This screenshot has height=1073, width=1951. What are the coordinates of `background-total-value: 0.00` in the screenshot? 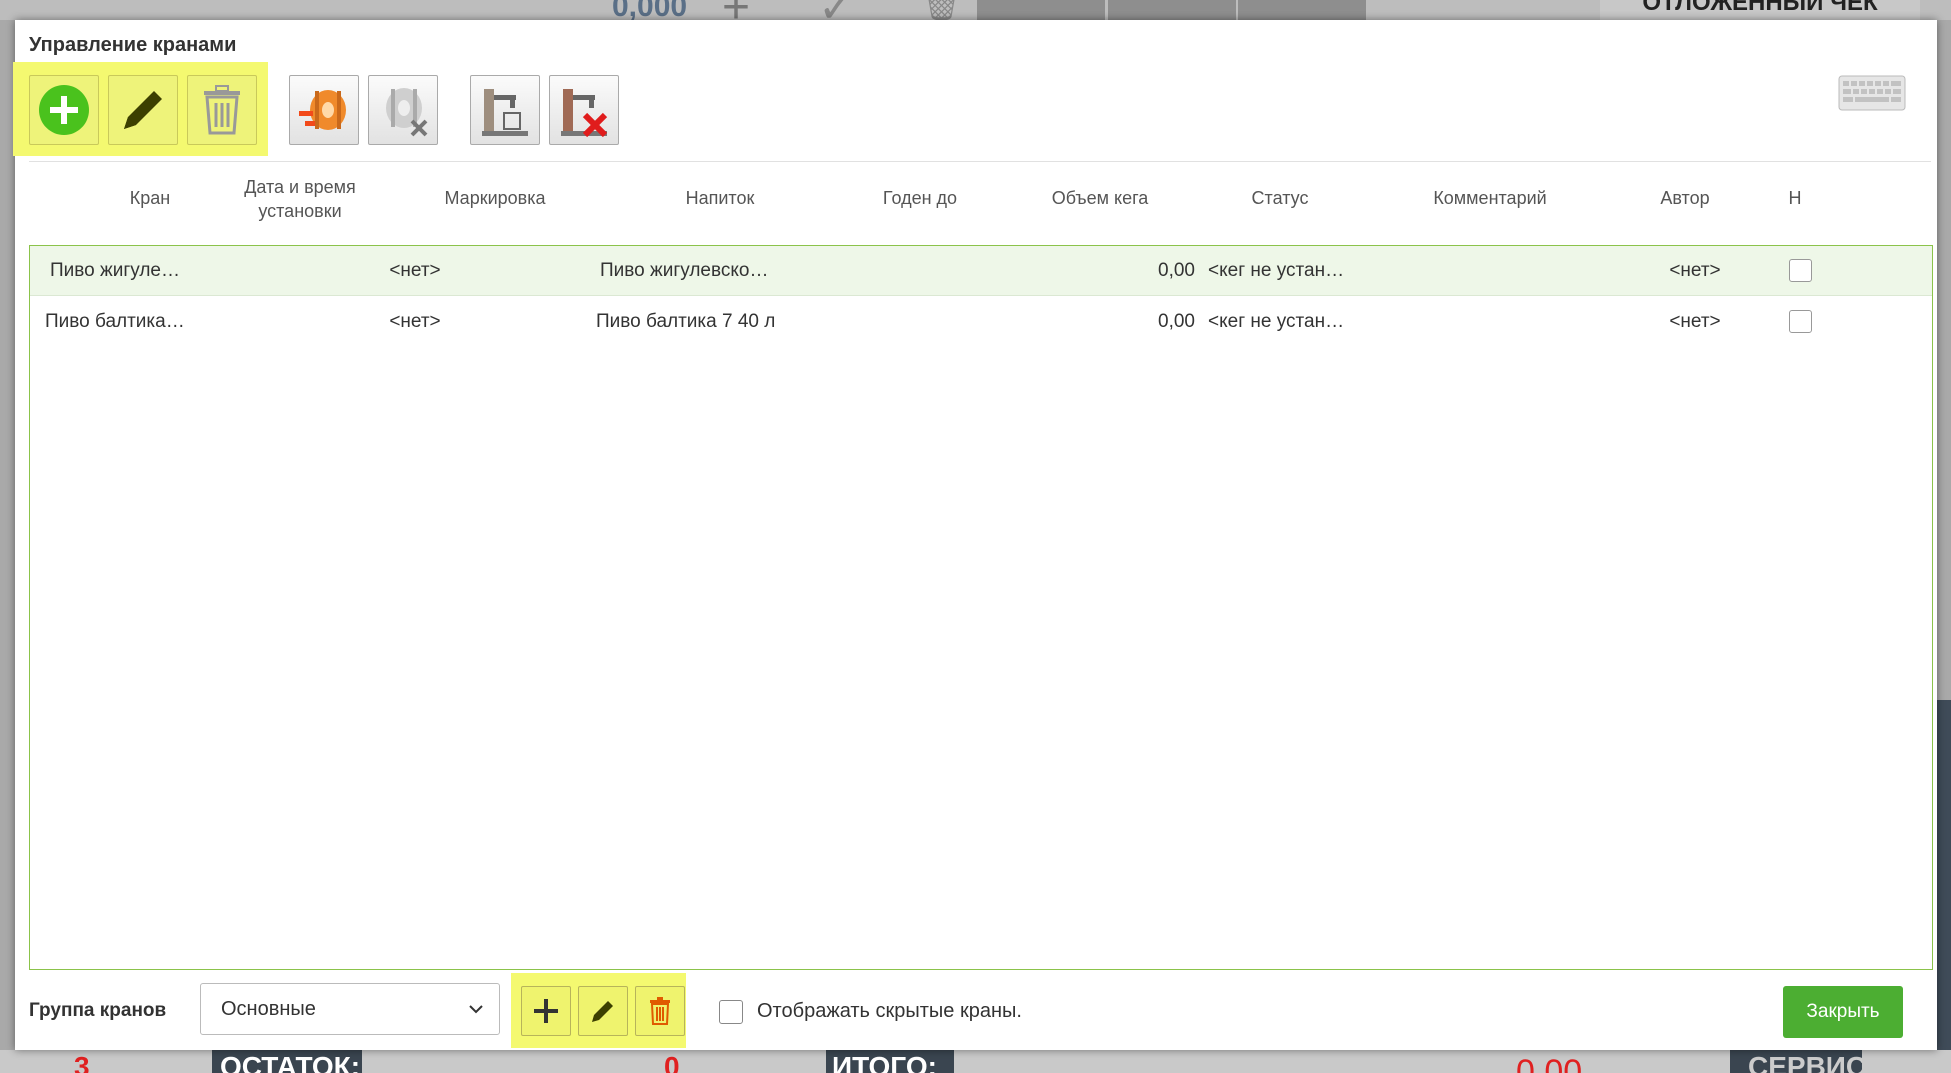 It's located at (1549, 1063).